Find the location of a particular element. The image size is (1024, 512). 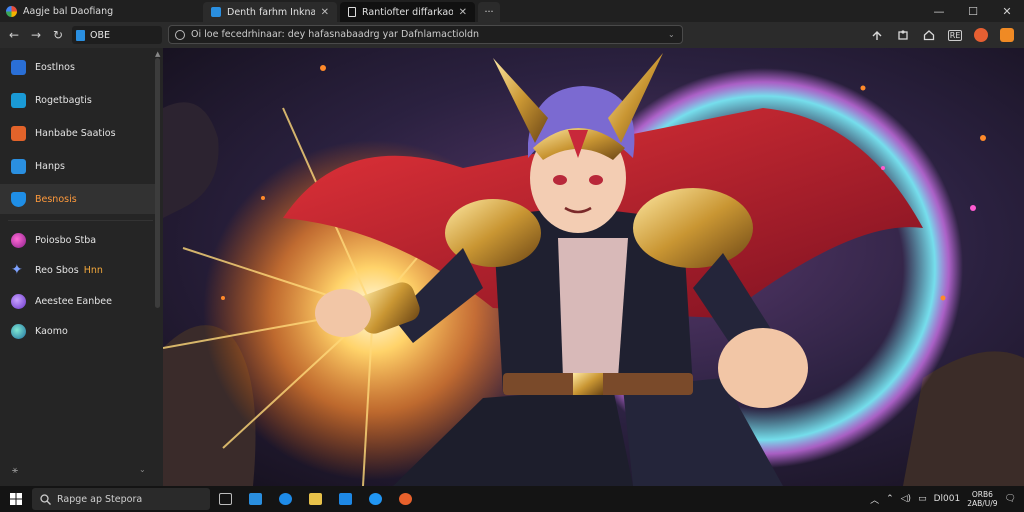

battery-icon: ▭ is located at coordinates (922, 499).